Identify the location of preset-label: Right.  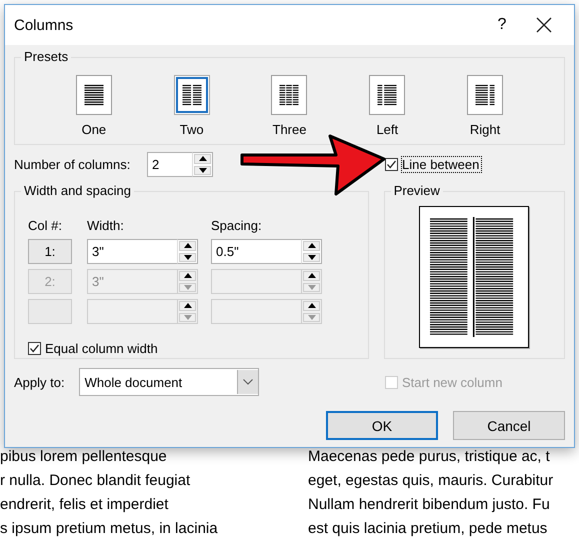
(485, 129).